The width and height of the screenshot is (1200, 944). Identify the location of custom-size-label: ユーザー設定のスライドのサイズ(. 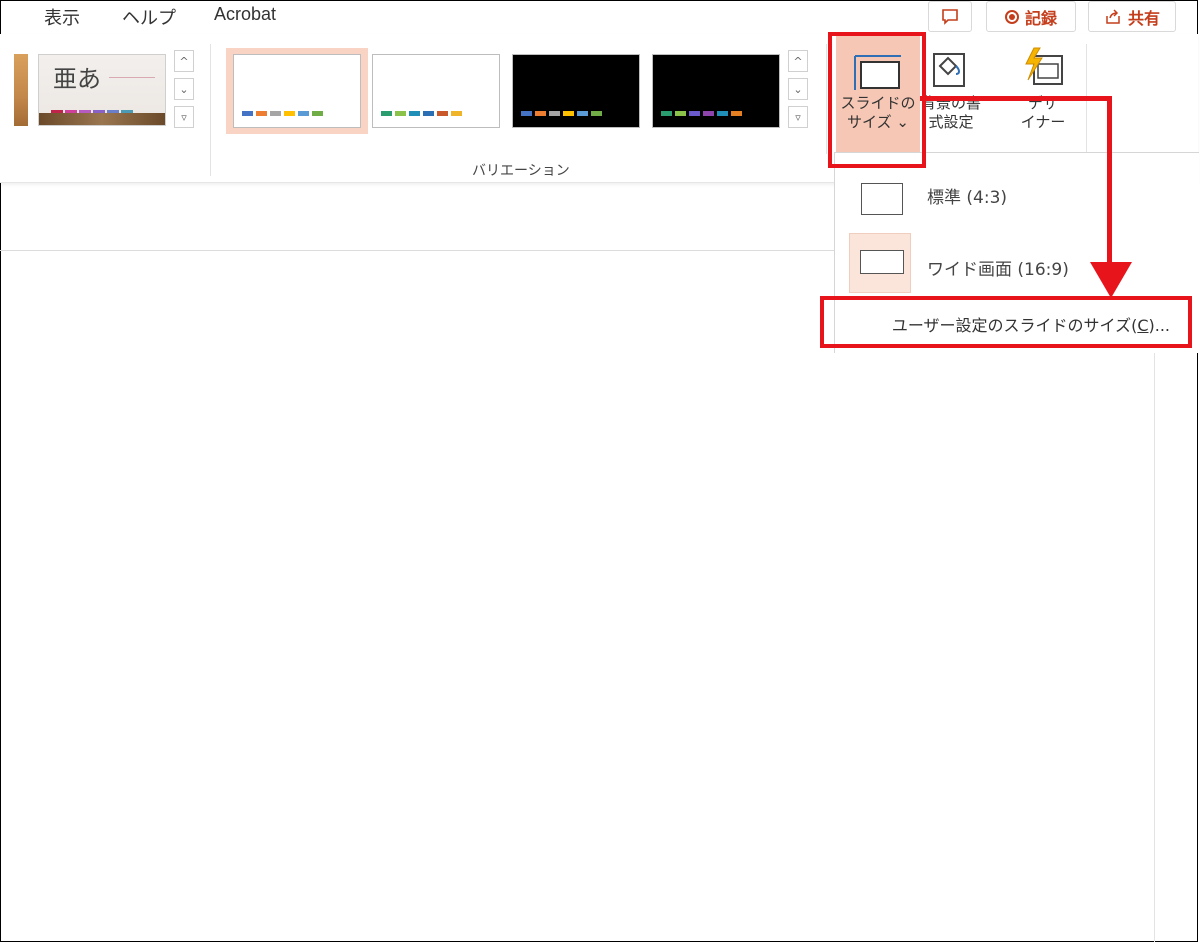
(1014, 325).